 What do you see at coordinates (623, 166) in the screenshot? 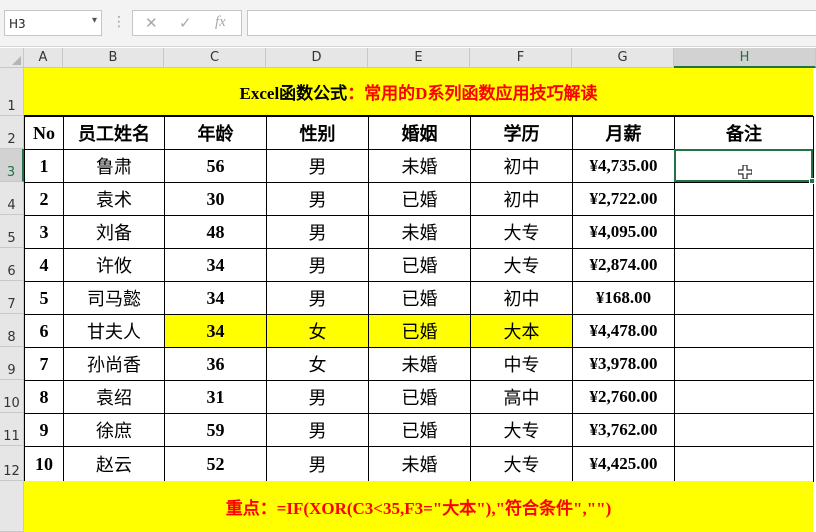
I see `salary-cell: ¥4,735.00` at bounding box center [623, 166].